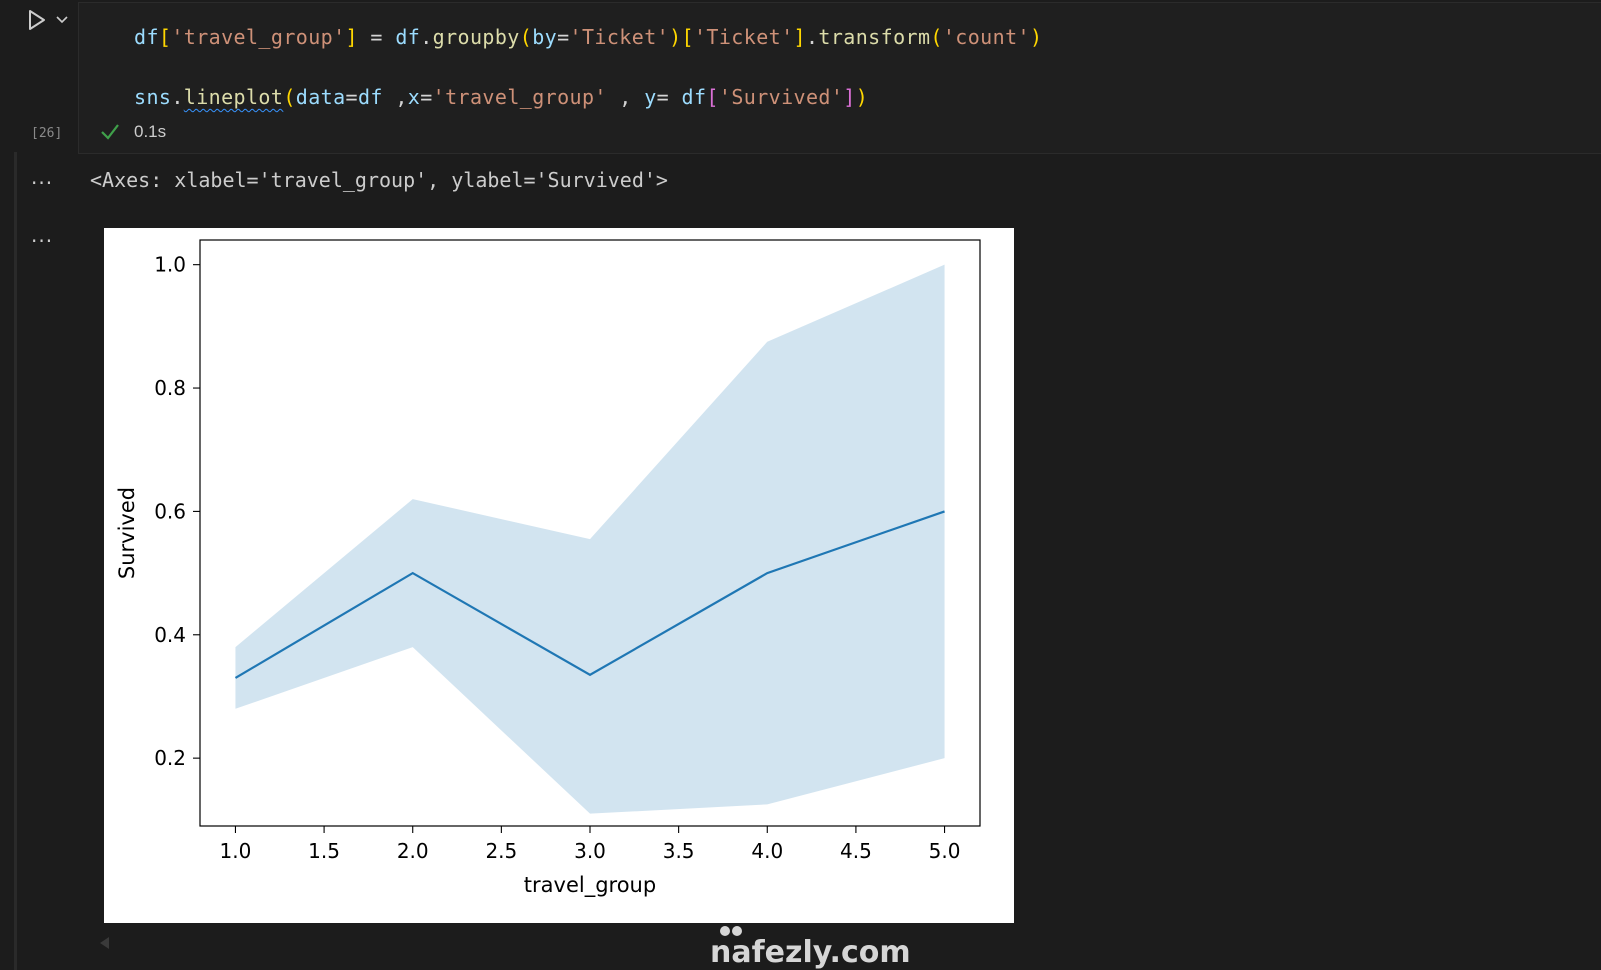 The image size is (1601, 970). What do you see at coordinates (15, 561) in the screenshot?
I see `output-gutter-bar` at bounding box center [15, 561].